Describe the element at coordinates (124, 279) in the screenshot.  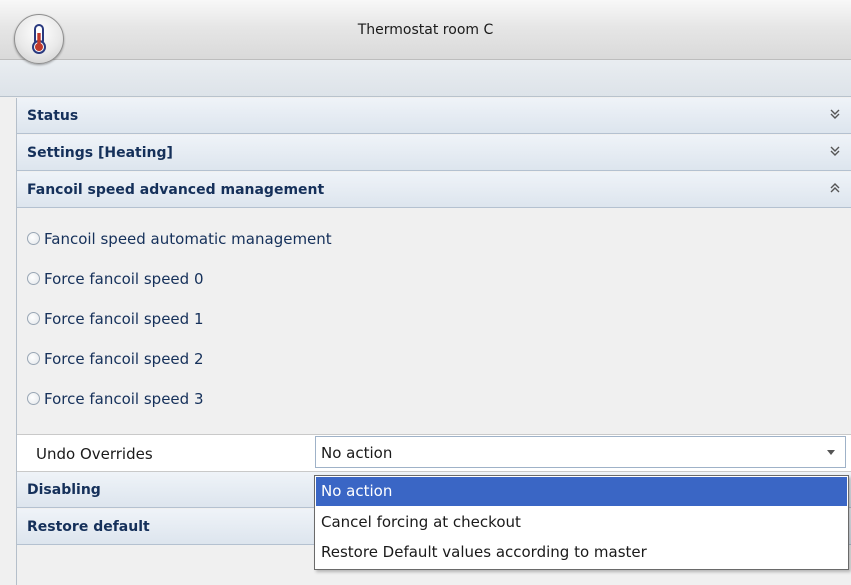
I see `radio-label: Force fancoil speed 0` at that location.